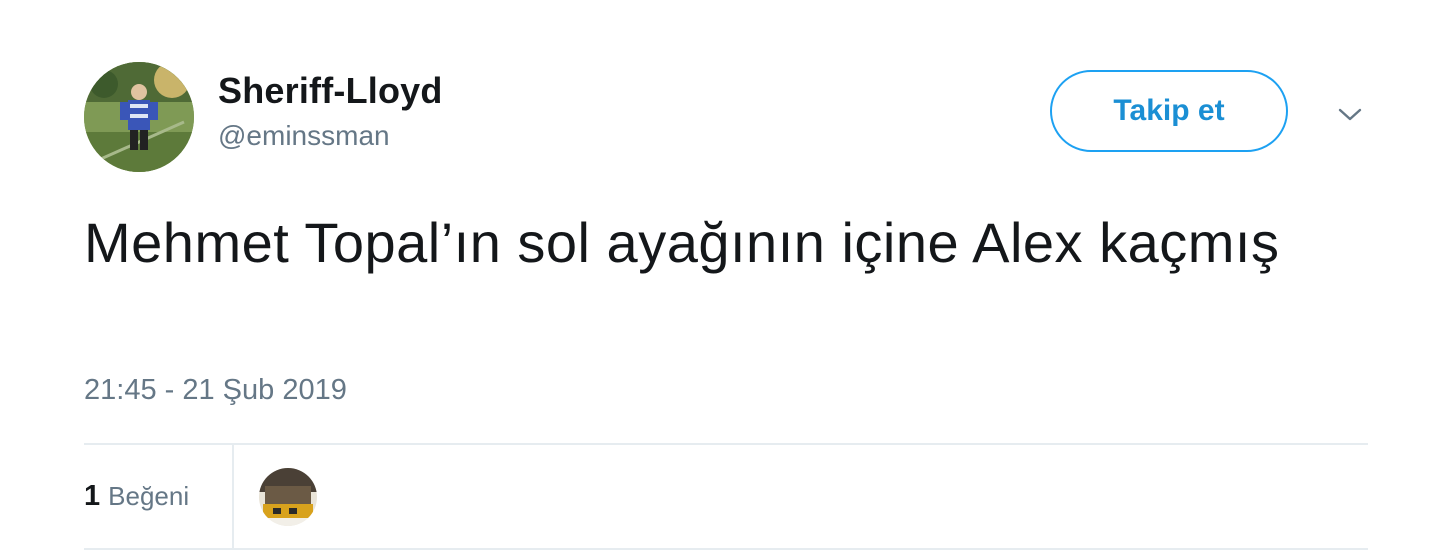  I want to click on tweet-timestamp: 21:45 - 21 Şub 2019, so click(215, 390).